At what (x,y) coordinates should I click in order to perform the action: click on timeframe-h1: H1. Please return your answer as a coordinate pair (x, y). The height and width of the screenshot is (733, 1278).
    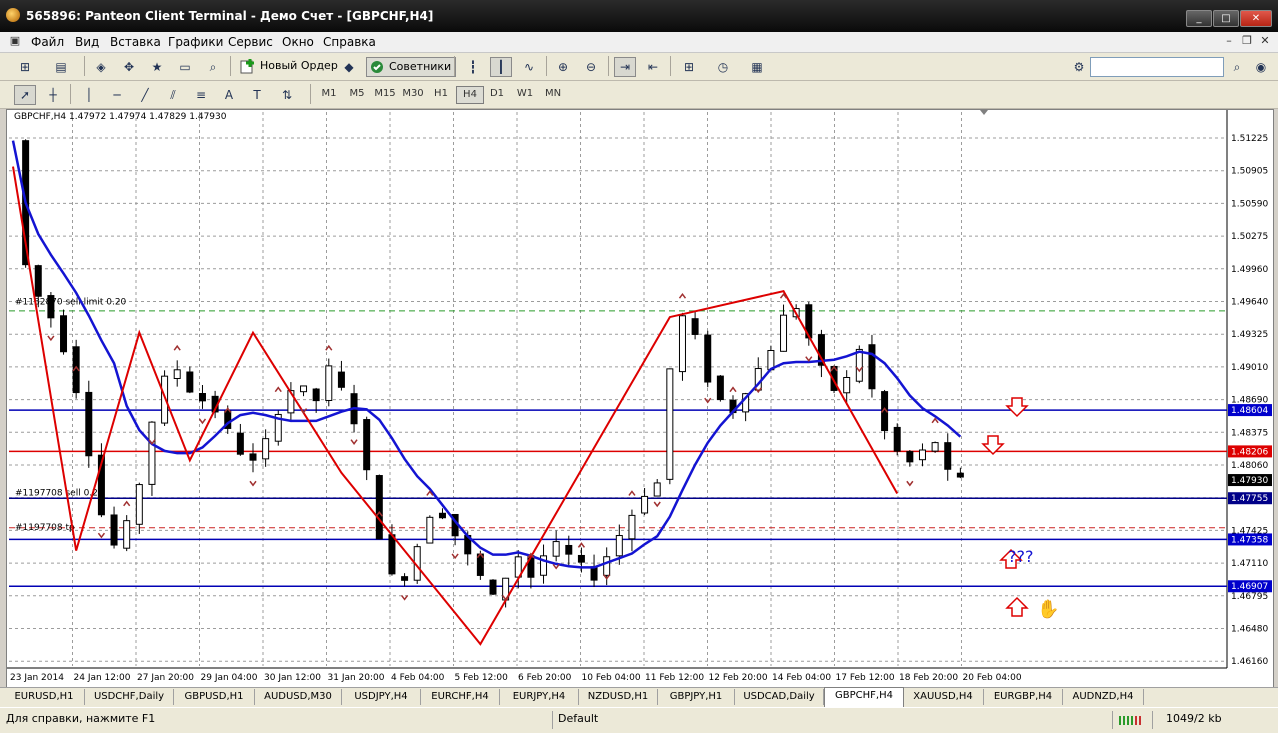
    Looking at the image, I should click on (441, 94).